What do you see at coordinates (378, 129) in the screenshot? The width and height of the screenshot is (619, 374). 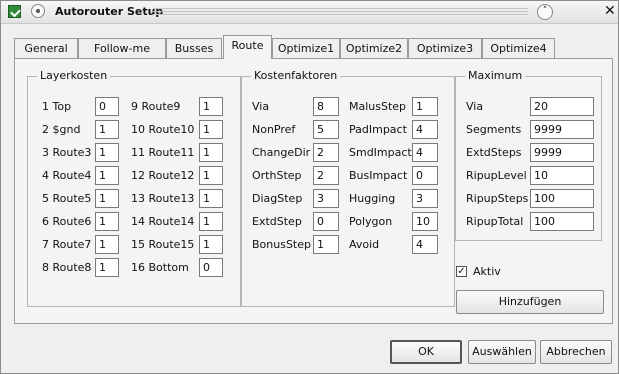 I see `cost-factor-padimpact-label: PadImpact` at bounding box center [378, 129].